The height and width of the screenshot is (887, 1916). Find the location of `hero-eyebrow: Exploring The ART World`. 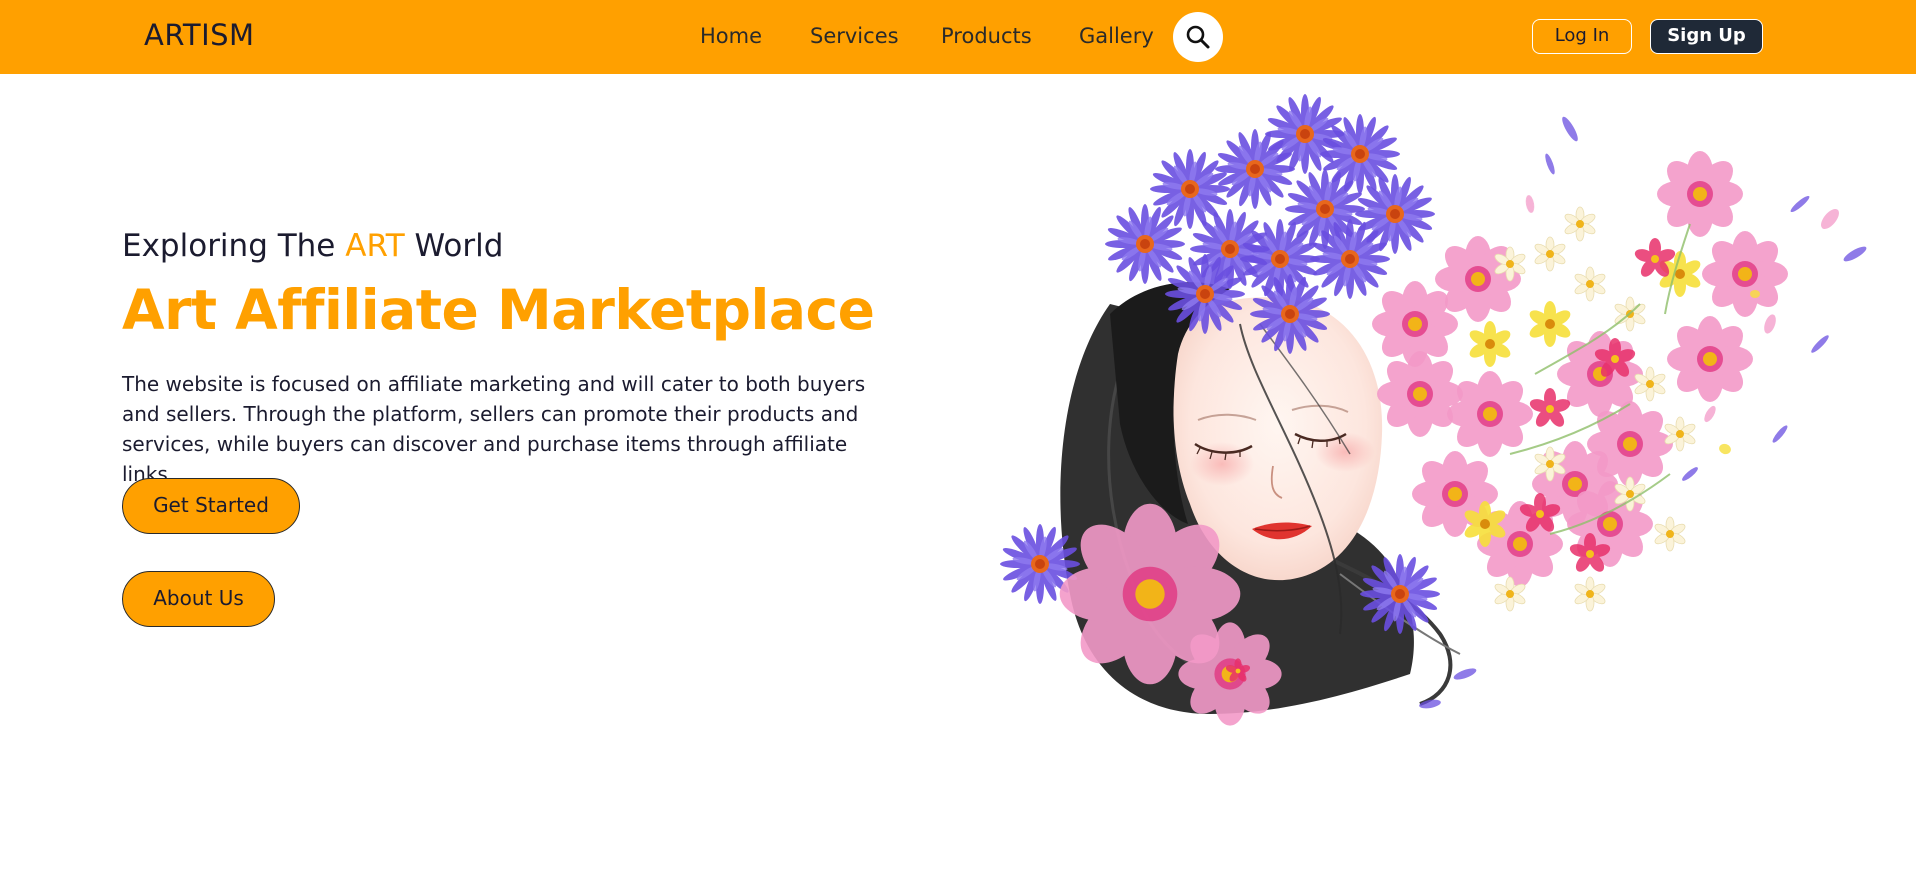

hero-eyebrow: Exploring The ART World is located at coordinates (312, 246).